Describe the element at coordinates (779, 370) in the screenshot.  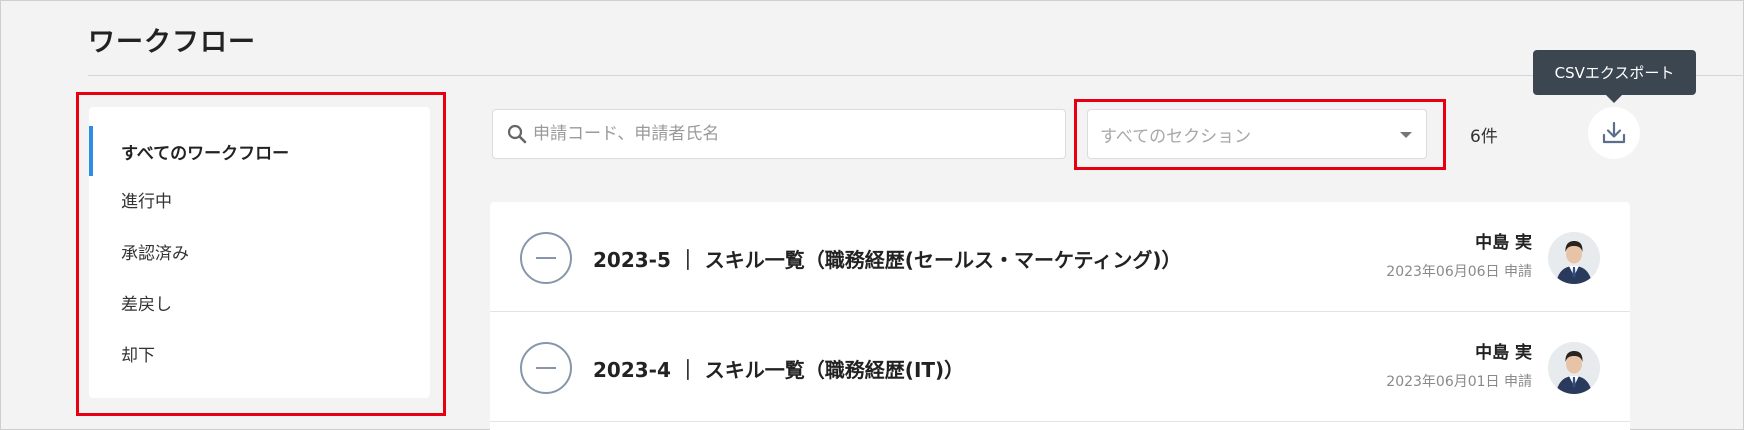
I see `workflow-title: 2023-4 ｜ スキル一覧（職務経歴(IT)）` at that location.